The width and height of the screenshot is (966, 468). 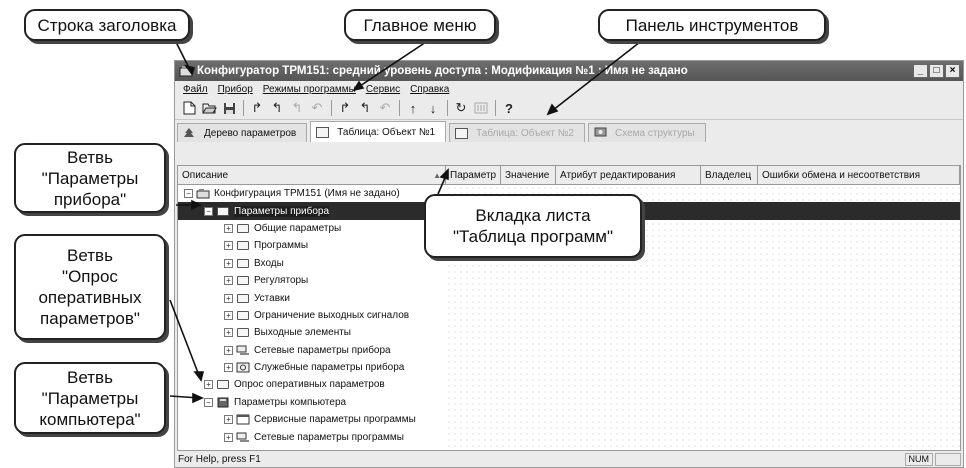 I want to click on tab-label: Таблица: Объект №1, so click(x=386, y=132).